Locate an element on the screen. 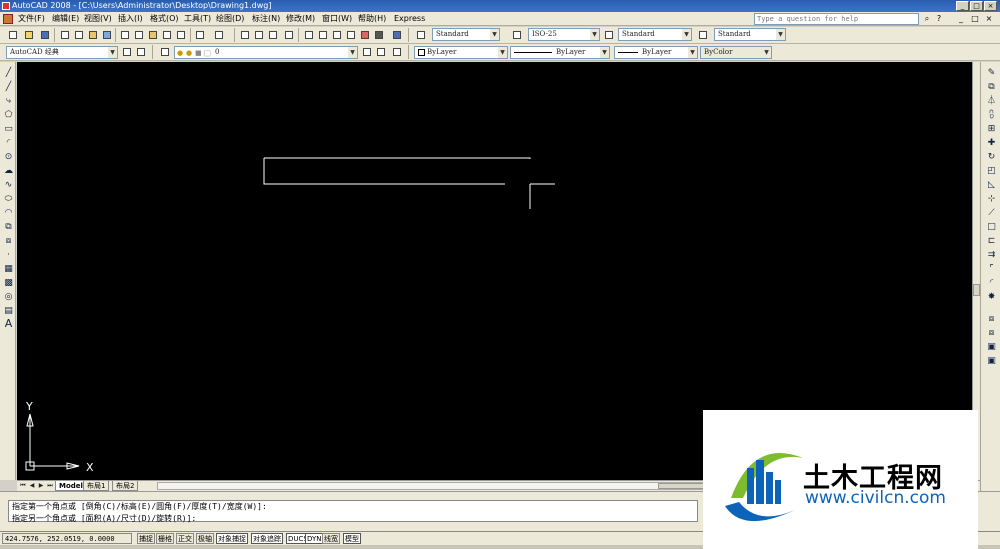 This screenshot has height=549, width=1000. maximize-button: □ is located at coordinates (976, 6).